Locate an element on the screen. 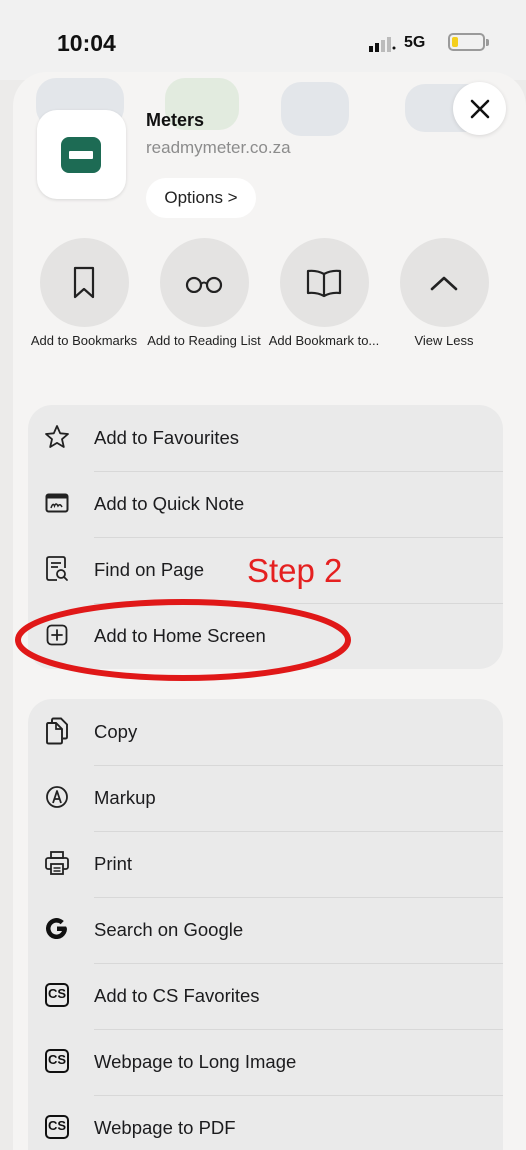 The width and height of the screenshot is (526, 1150). options-button: Options > is located at coordinates (201, 198).